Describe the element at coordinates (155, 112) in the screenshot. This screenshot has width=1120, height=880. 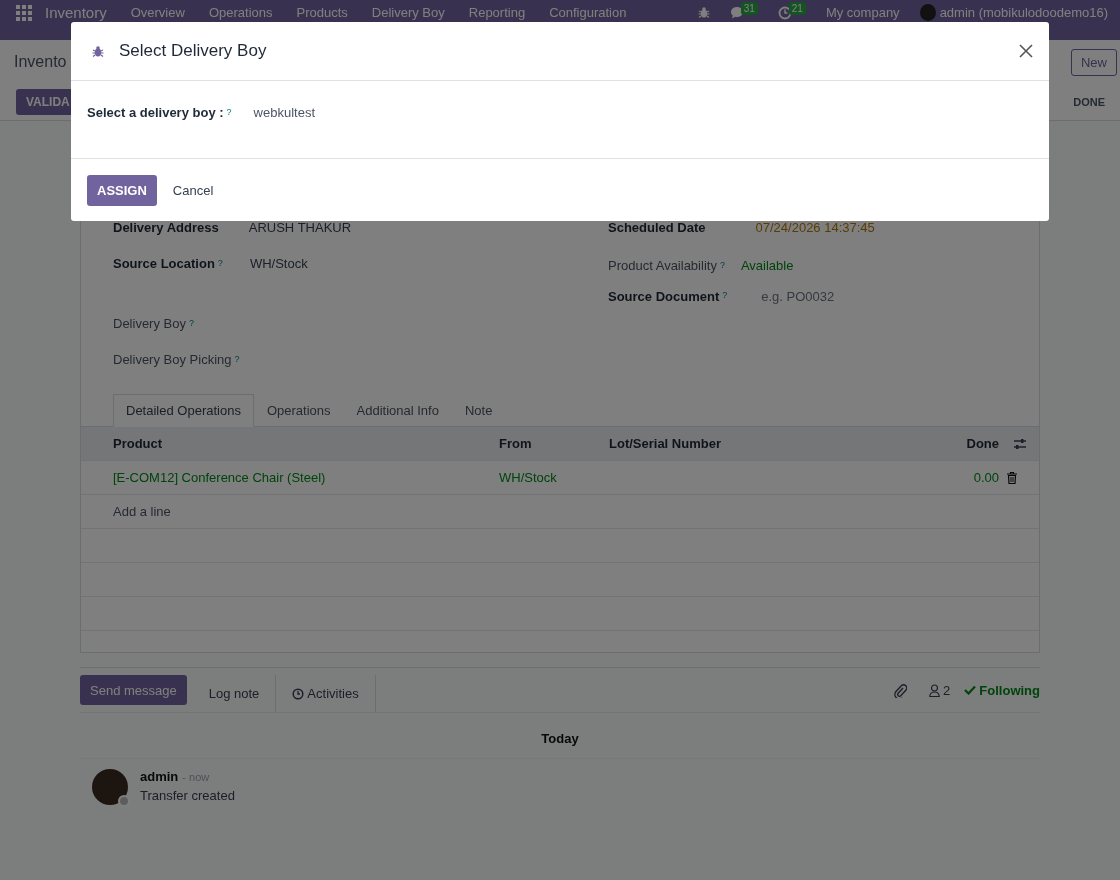
I see `field-label: Select a delivery boy :` at that location.